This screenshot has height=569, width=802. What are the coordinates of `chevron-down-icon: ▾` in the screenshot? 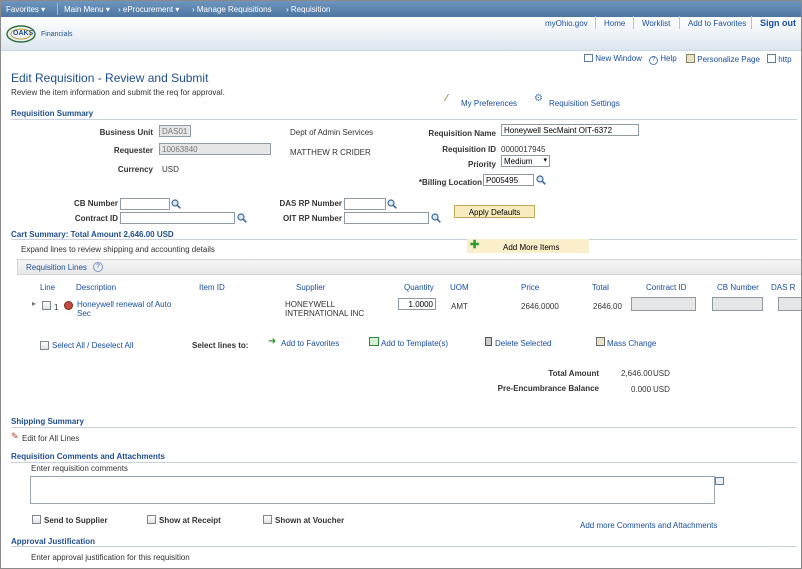 It's located at (177, 9).